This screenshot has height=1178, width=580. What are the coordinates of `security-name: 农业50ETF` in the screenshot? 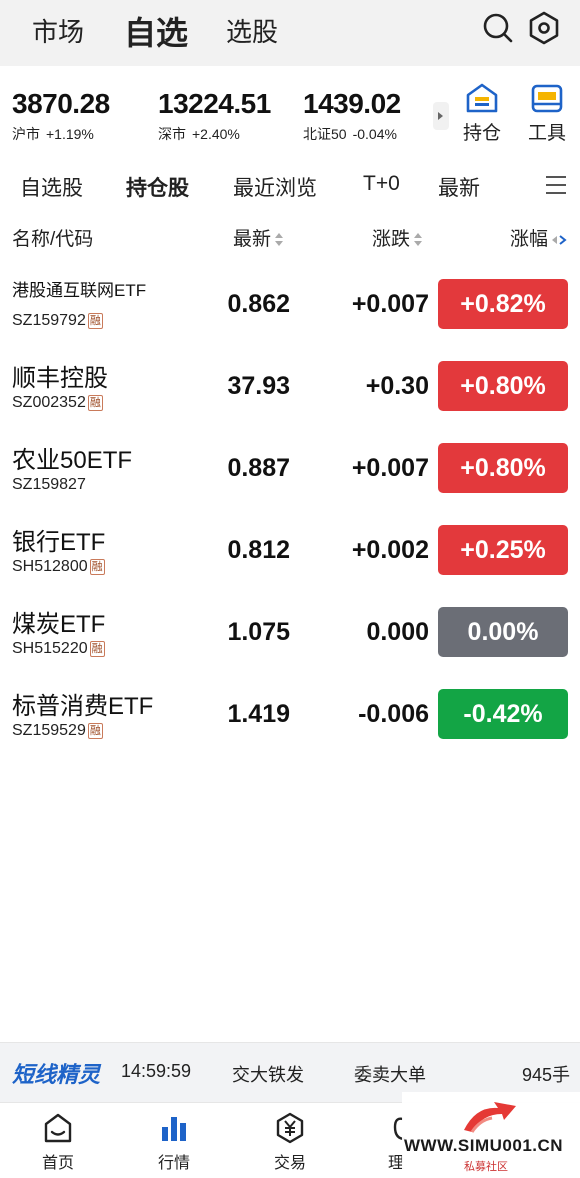 It's located at (72, 460).